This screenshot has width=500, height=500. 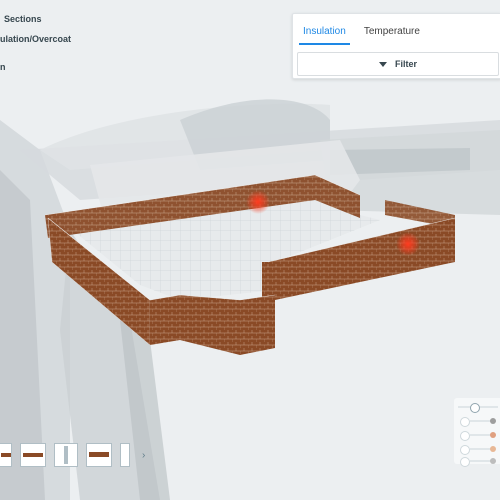 I want to click on legend-slider, so click(x=478, y=407).